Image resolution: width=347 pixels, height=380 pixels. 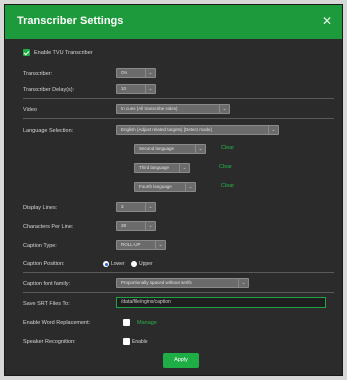 I want to click on video-label: Video, so click(x=30, y=110).